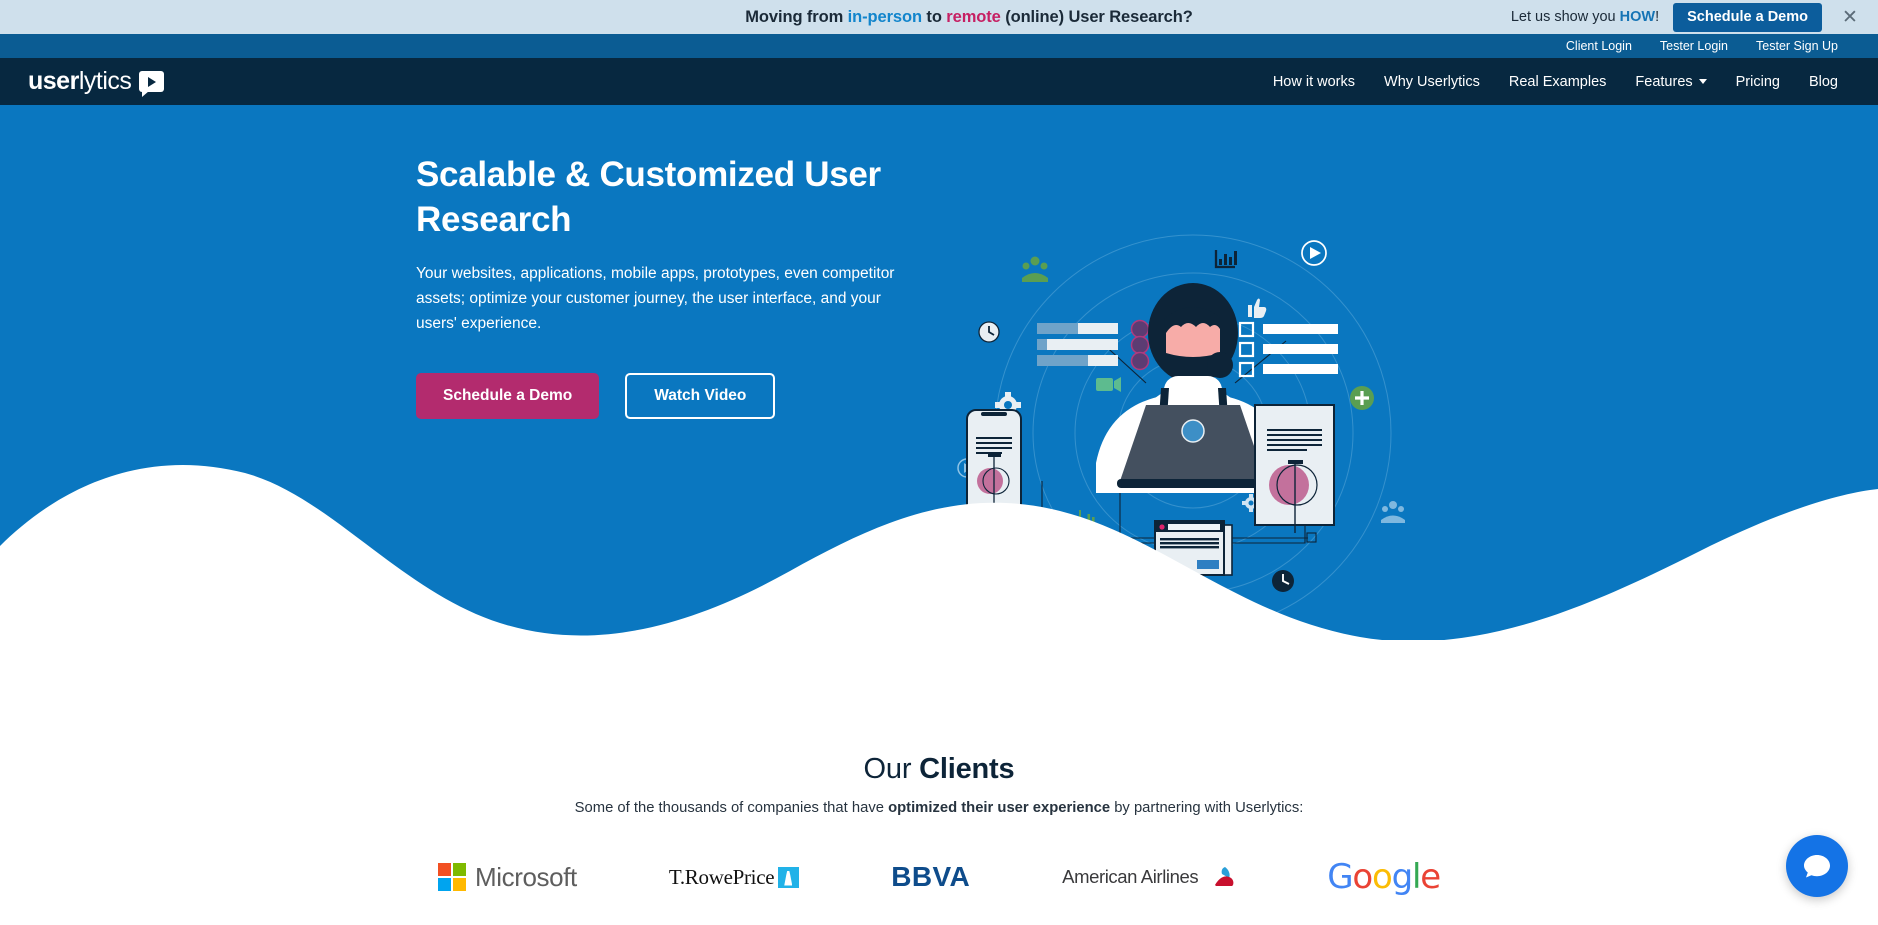 This screenshot has width=1878, height=925. What do you see at coordinates (700, 395) in the screenshot?
I see `hero-watch-video-button: Watch Video` at bounding box center [700, 395].